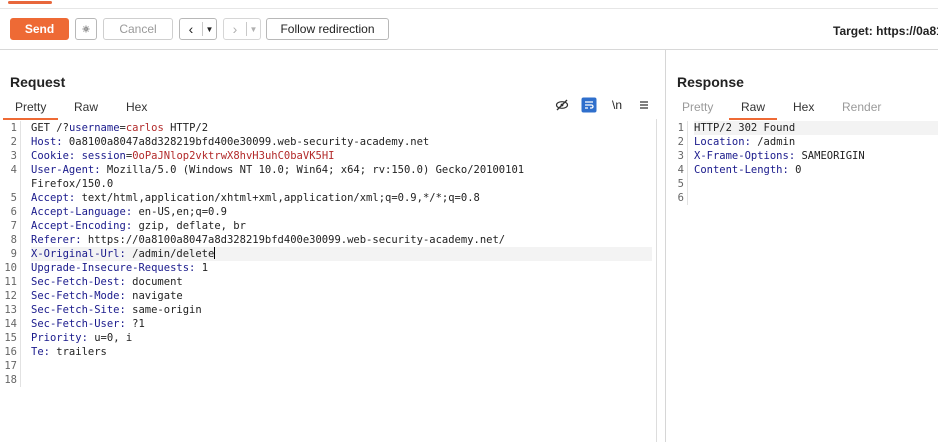 This screenshot has height=442, width=938. Describe the element at coordinates (665, 246) in the screenshot. I see `pane-divider` at that location.